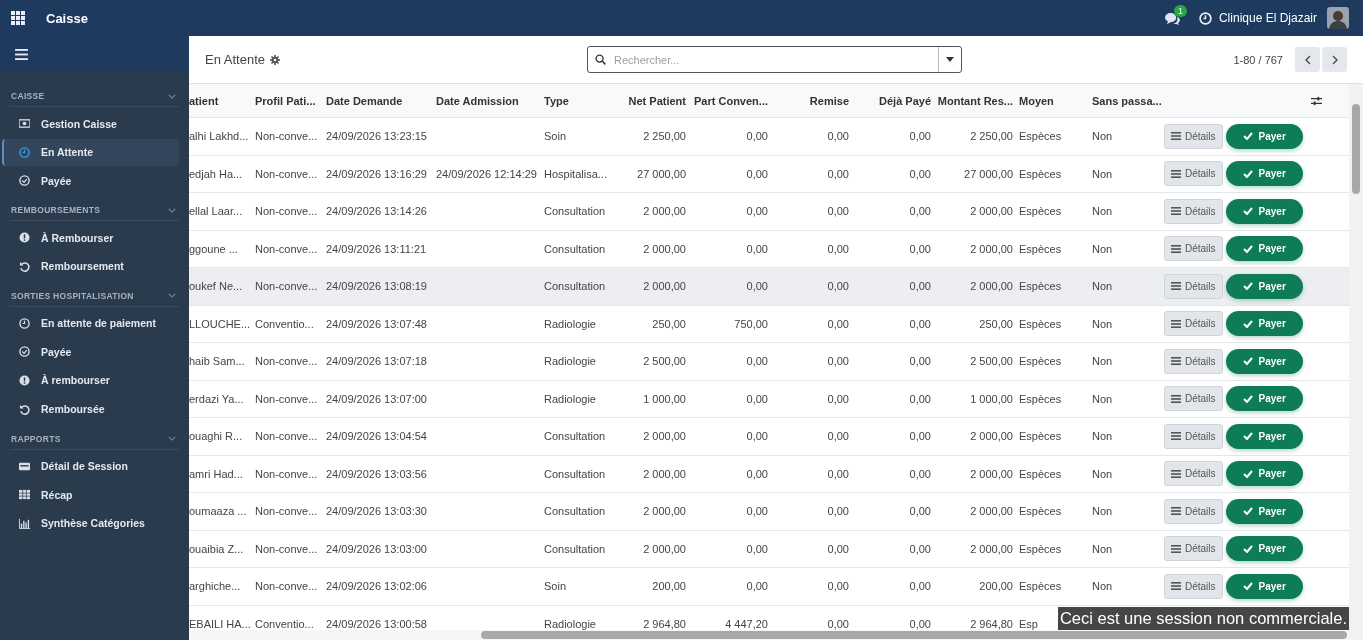 The image size is (1363, 640). I want to click on pager-value: 1-80 / 767, so click(1258, 59).